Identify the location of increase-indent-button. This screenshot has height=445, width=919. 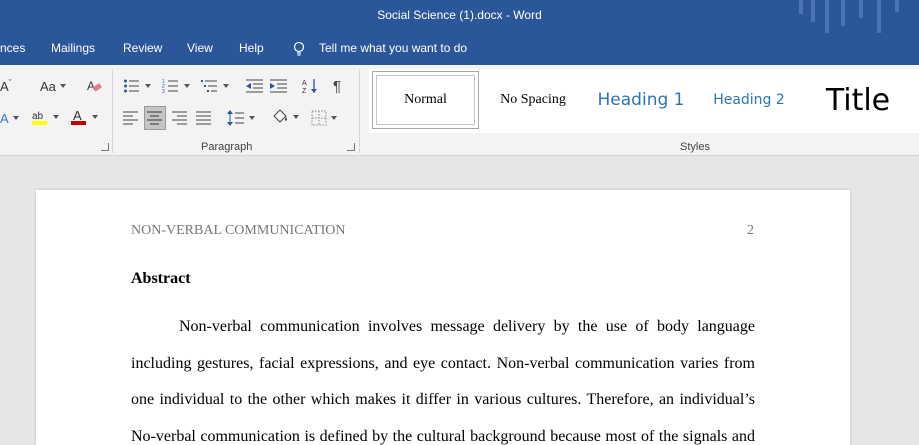
(279, 86).